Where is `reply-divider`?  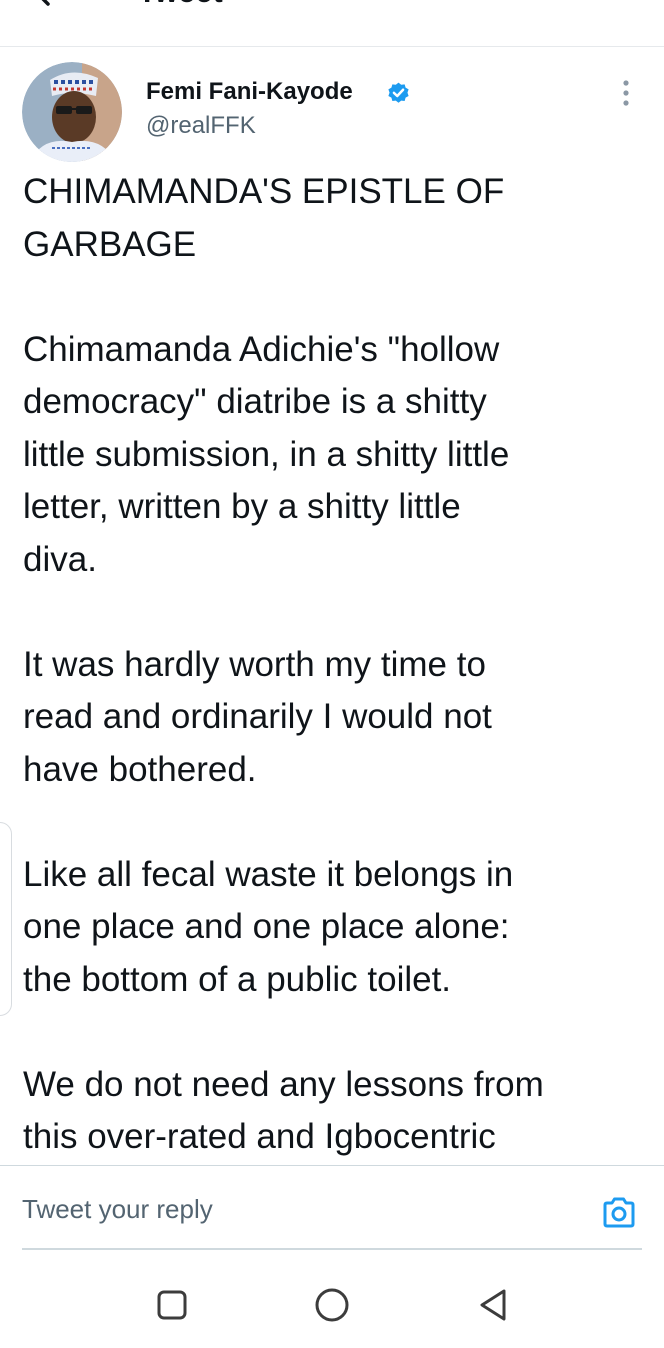 reply-divider is located at coordinates (332, 1249).